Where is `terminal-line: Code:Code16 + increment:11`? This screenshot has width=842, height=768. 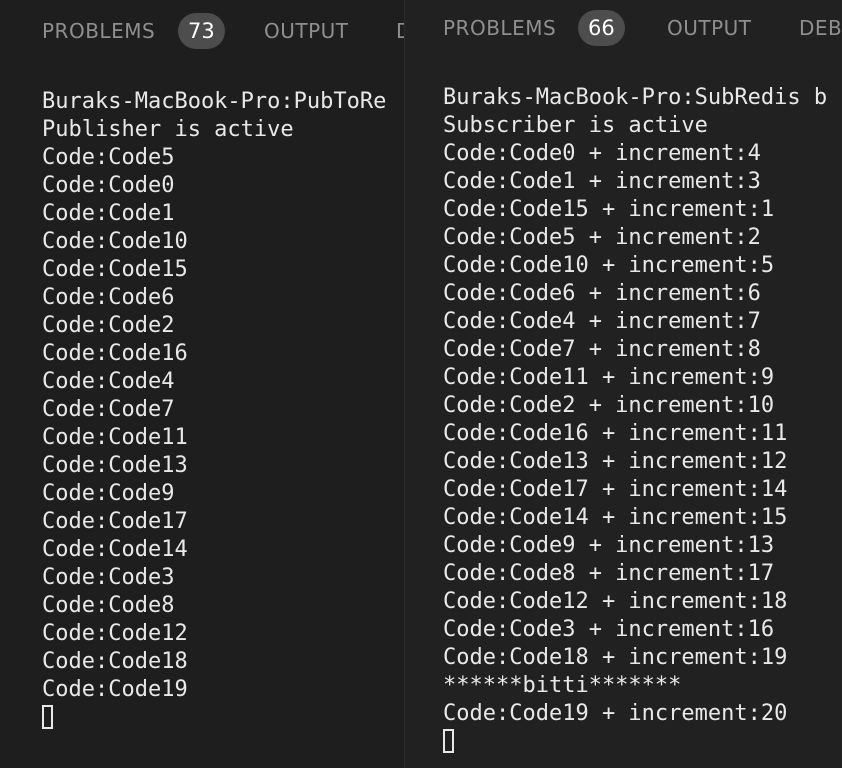 terminal-line: Code:Code16 + increment:11 is located at coordinates (615, 433).